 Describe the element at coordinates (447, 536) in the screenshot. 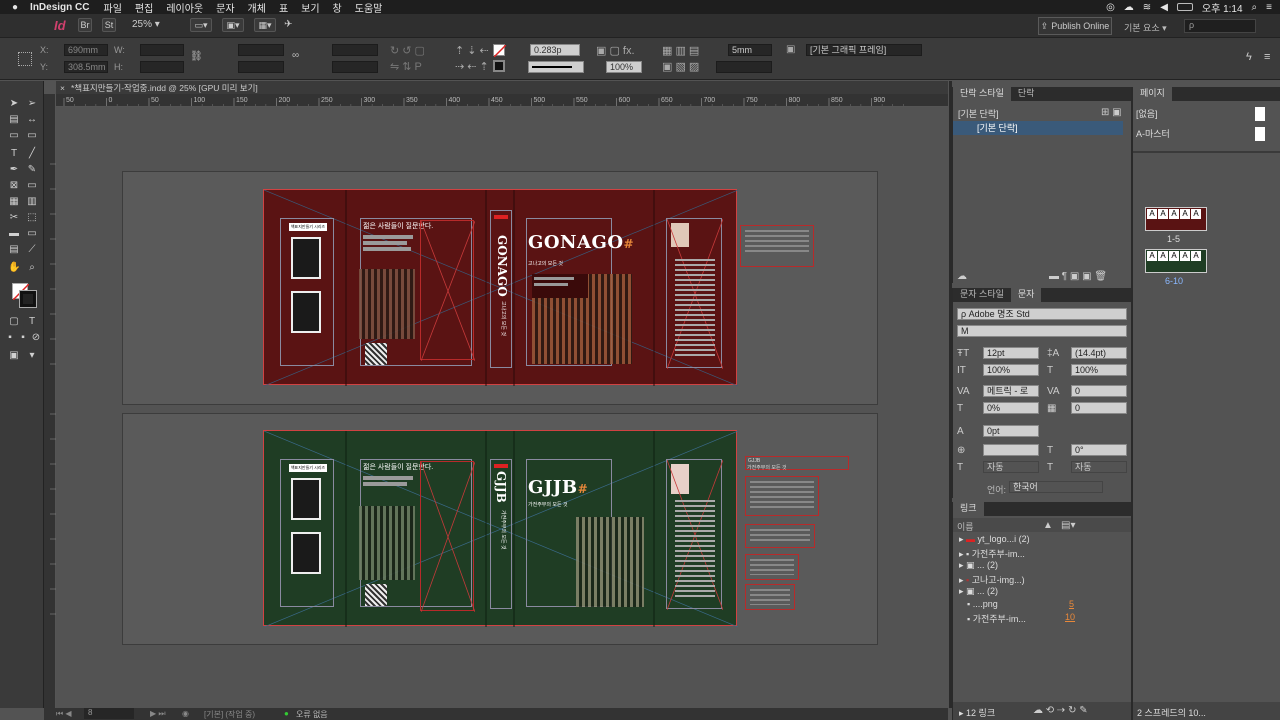

I see `green-text-frame` at that location.